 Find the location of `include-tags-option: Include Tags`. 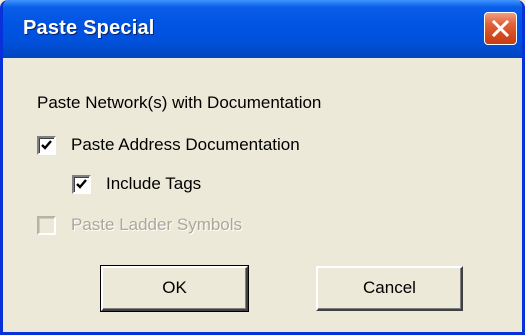

include-tags-option: Include Tags is located at coordinates (172, 185).